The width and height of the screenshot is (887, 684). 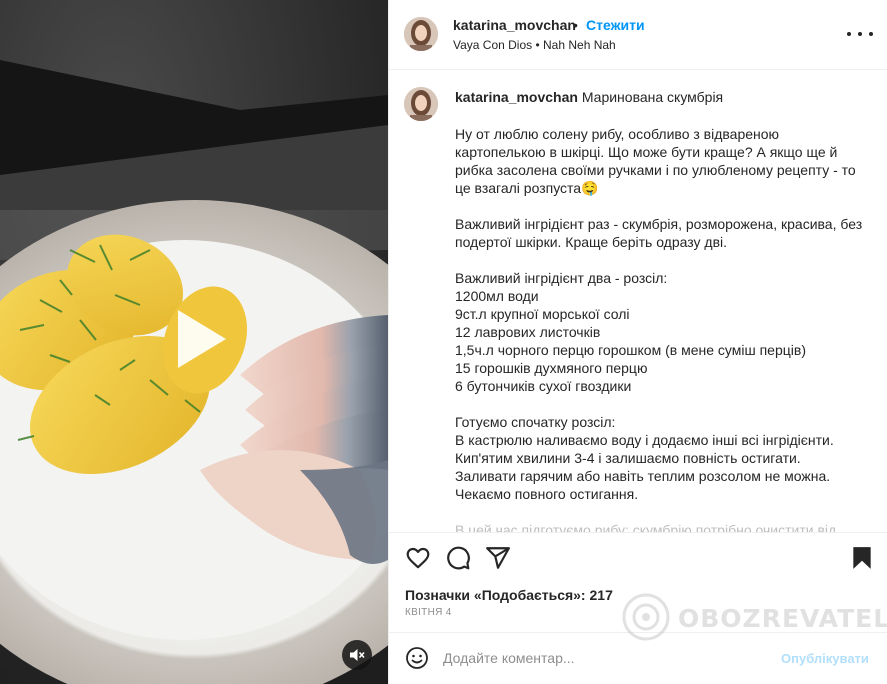 What do you see at coordinates (825, 658) in the screenshot?
I see `publish-button: Опублікувати` at bounding box center [825, 658].